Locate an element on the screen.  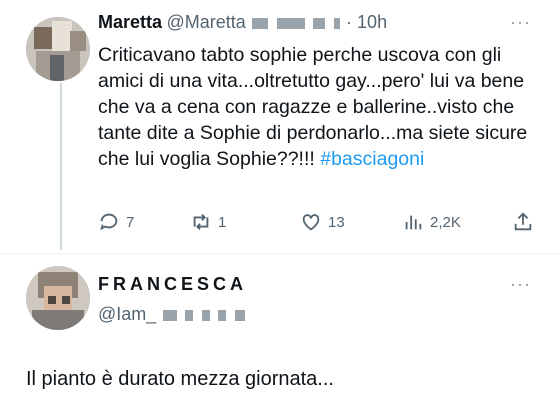
author-name: FRANCESCA is located at coordinates (172, 284).